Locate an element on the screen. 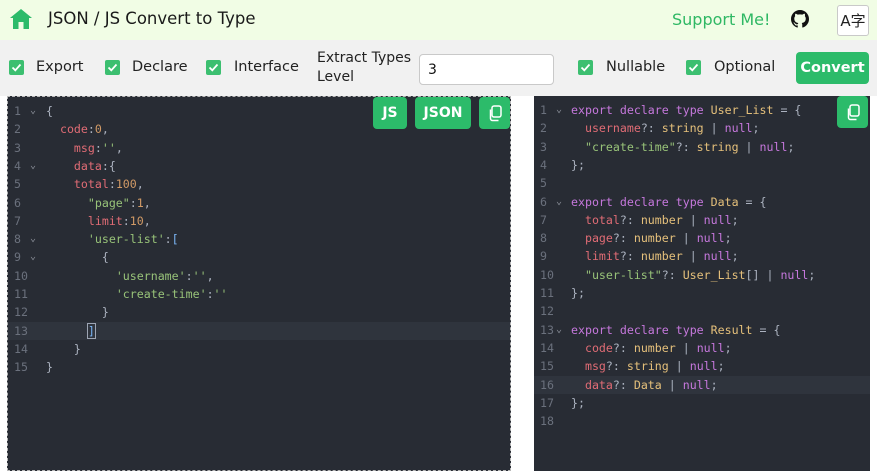 Image resolution: width=877 pixels, height=474 pixels. code-line: 18 is located at coordinates (702, 421).